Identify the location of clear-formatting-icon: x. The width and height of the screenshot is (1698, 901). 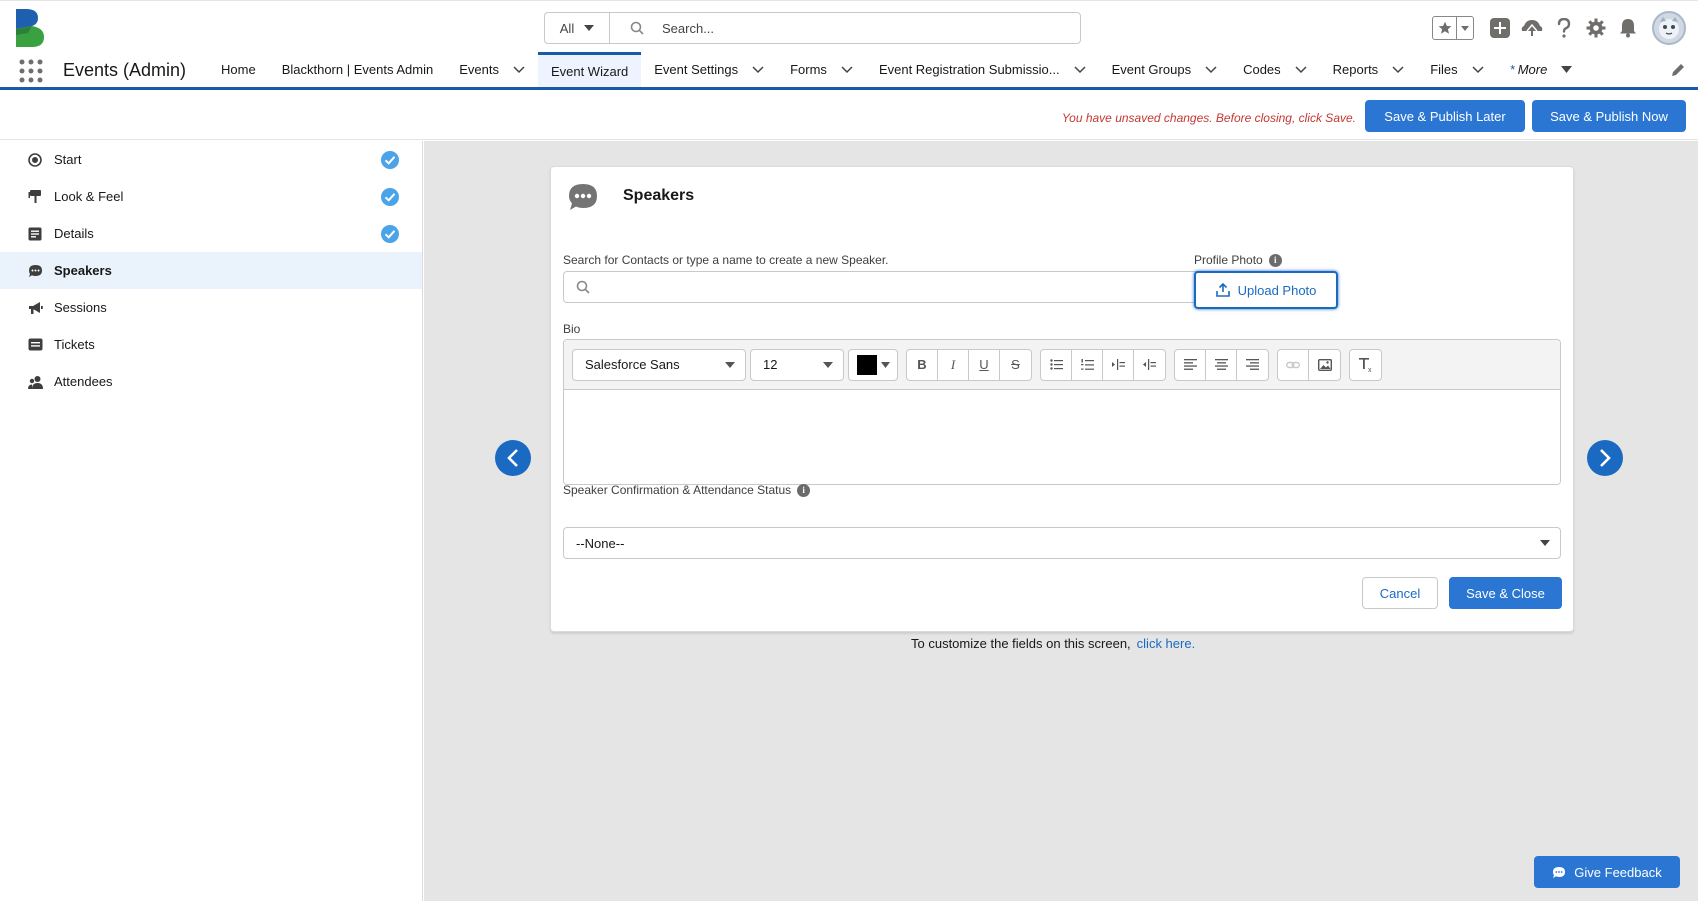
(1365, 365).